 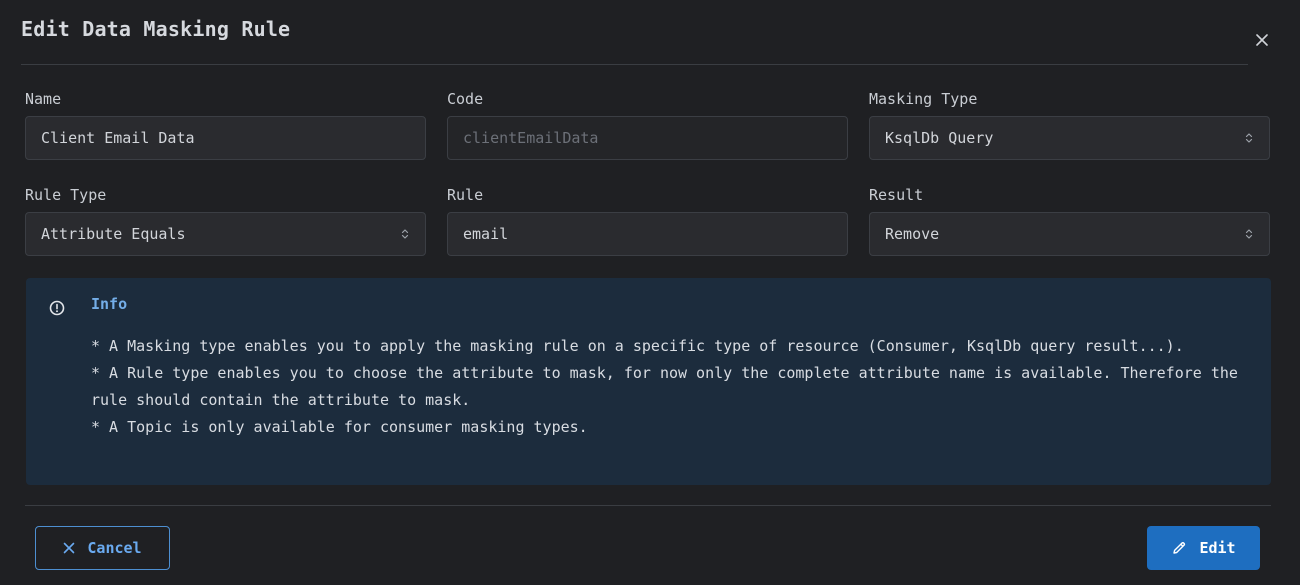 What do you see at coordinates (1179, 548) in the screenshot?
I see `pencil-icon` at bounding box center [1179, 548].